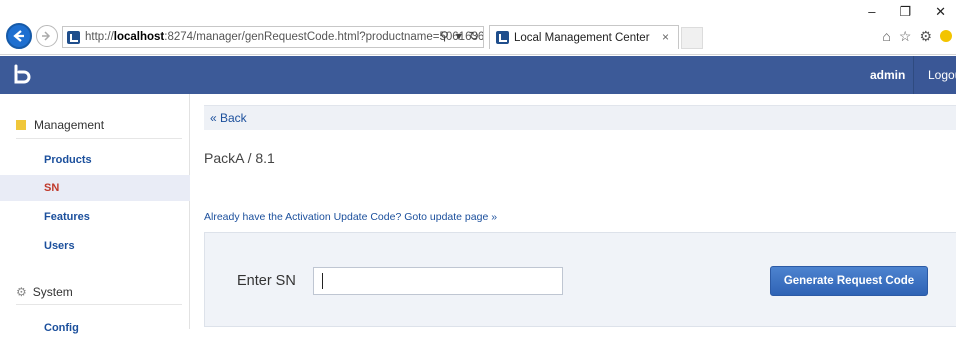  I want to click on url-prefix: http://, so click(99, 37).